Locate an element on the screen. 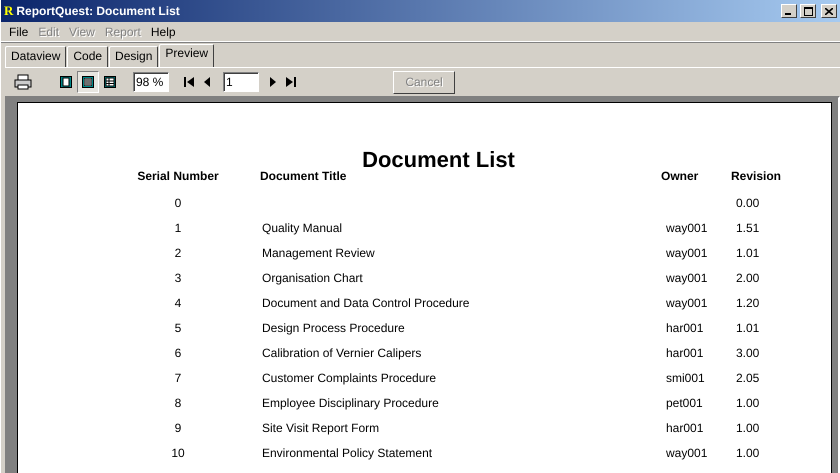 This screenshot has width=840, height=473. menu-item: Help is located at coordinates (163, 31).